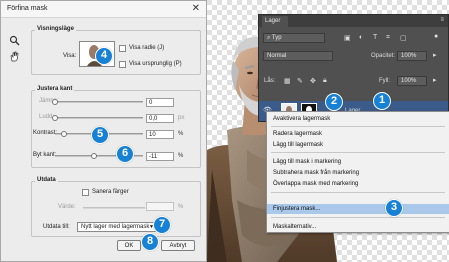 Image resolution: width=449 pixels, height=262 pixels. Describe the element at coordinates (358, 162) in the screenshot. I see `menu-item-add-mask-to-selection: Lägg till mask i markering` at that location.